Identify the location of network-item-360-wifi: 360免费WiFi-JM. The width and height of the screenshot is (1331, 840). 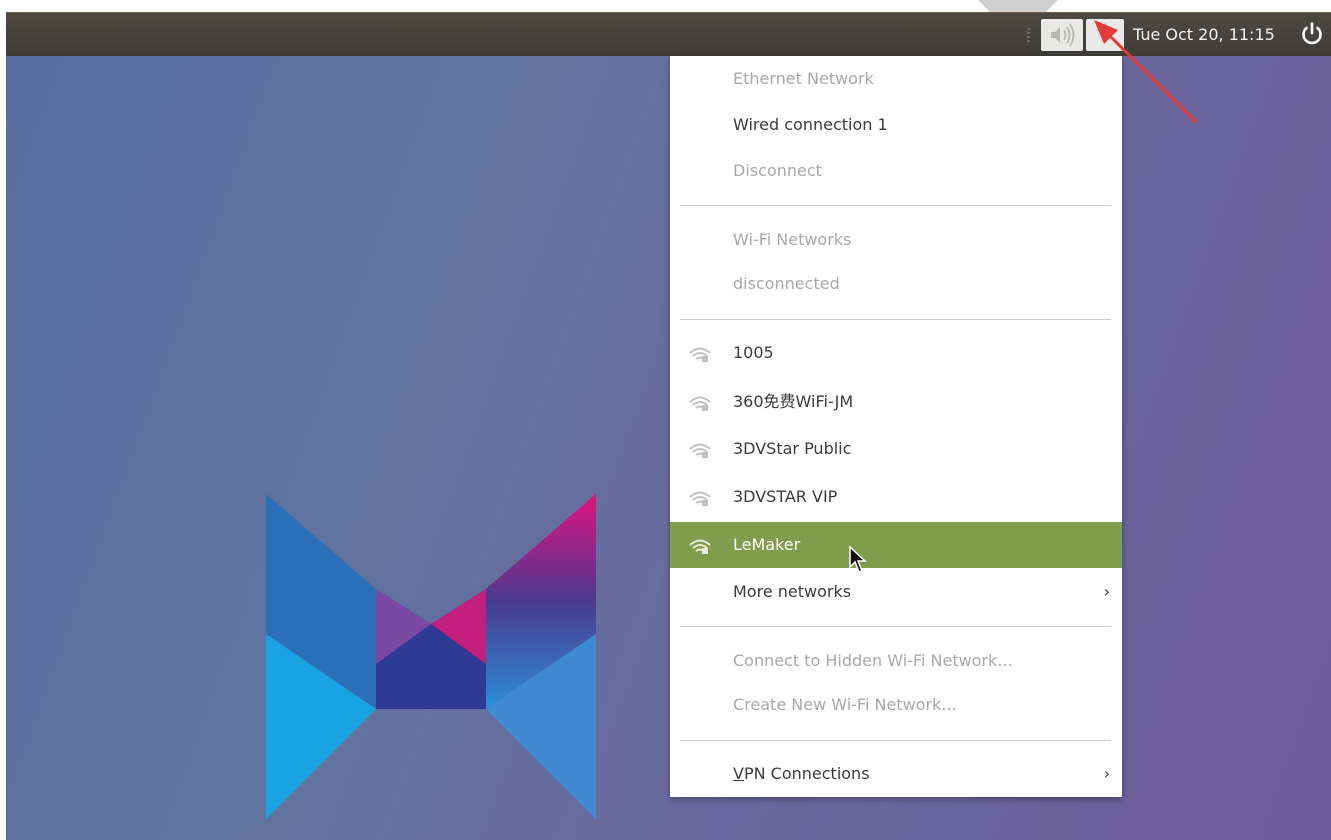
(896, 402).